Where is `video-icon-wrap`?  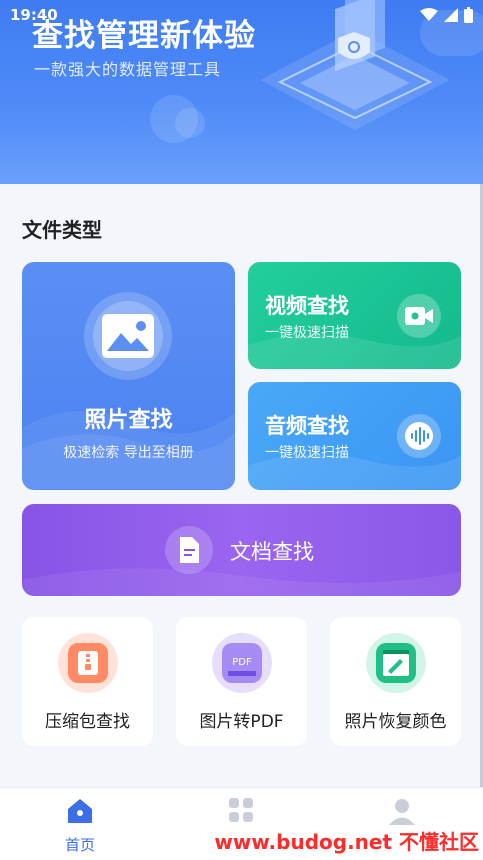 video-icon-wrap is located at coordinates (419, 316).